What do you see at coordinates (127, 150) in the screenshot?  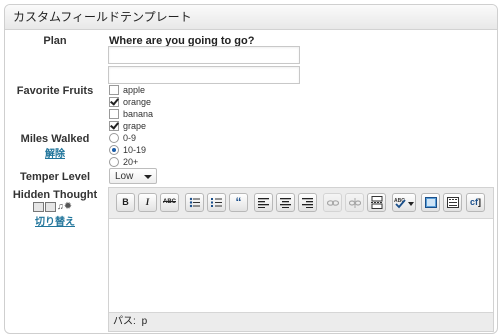 I see `miles-option-10-19: 10-19` at bounding box center [127, 150].